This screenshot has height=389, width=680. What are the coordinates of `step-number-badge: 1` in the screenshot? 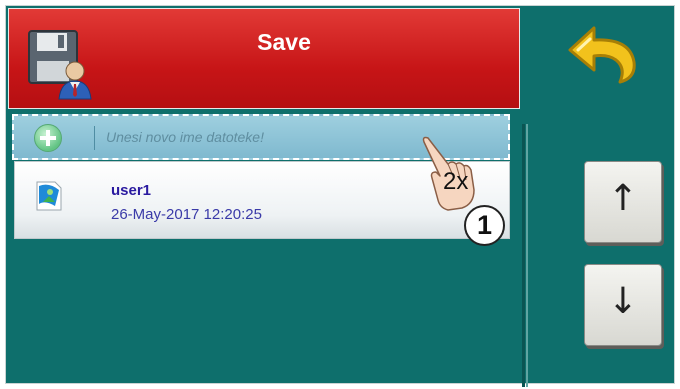 It's located at (484, 225).